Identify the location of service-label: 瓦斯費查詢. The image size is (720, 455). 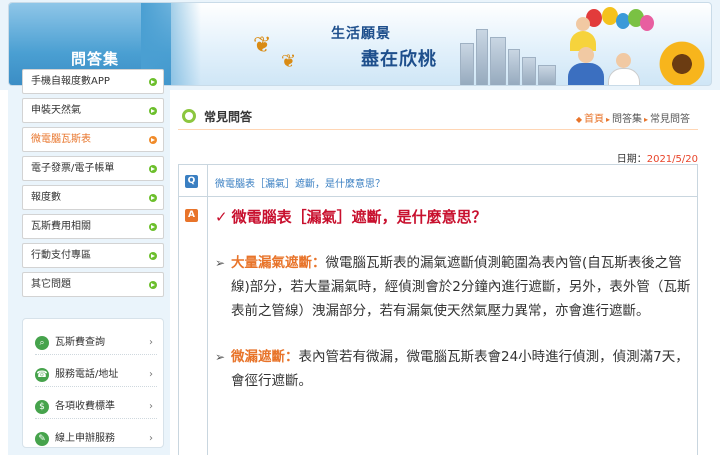
(80, 342).